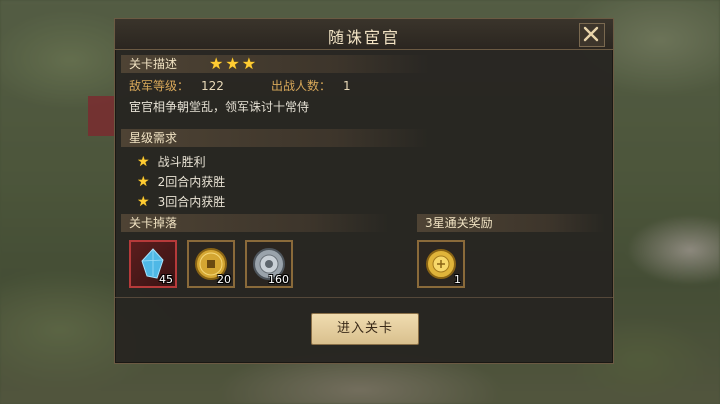 Image resolution: width=720 pixels, height=404 pixels. Describe the element at coordinates (278, 279) in the screenshot. I see `drop-item-count: 160` at that location.